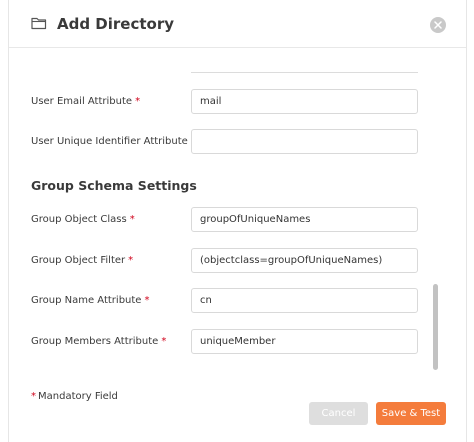  What do you see at coordinates (79, 219) in the screenshot?
I see `group-object-class-label-text: Group Object Class` at bounding box center [79, 219].